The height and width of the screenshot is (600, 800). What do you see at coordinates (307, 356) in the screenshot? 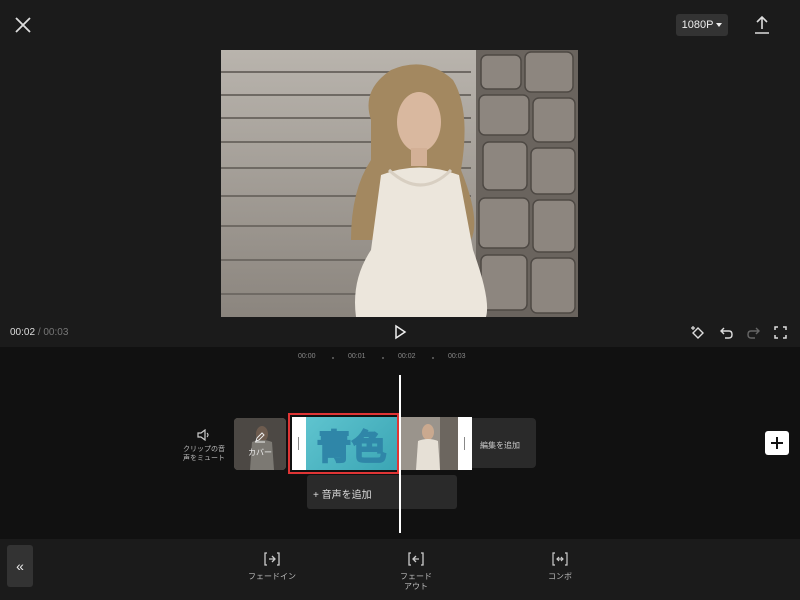
I see `ruler-tick: 00:00` at bounding box center [307, 356].